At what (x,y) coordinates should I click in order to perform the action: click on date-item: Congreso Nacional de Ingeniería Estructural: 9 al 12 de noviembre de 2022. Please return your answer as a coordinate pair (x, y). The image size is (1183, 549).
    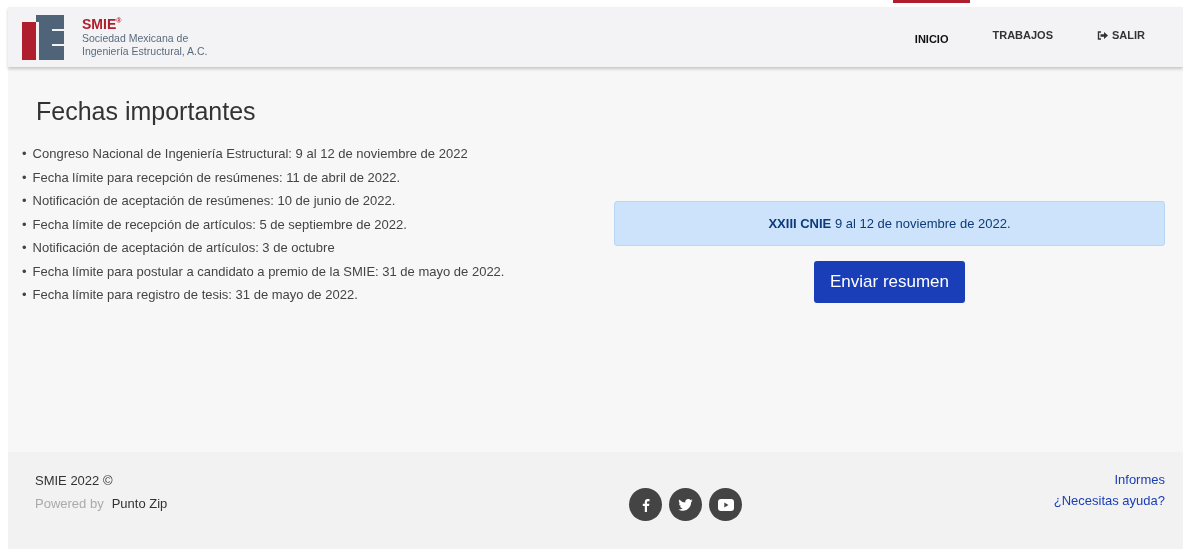
    Looking at the image, I should click on (250, 154).